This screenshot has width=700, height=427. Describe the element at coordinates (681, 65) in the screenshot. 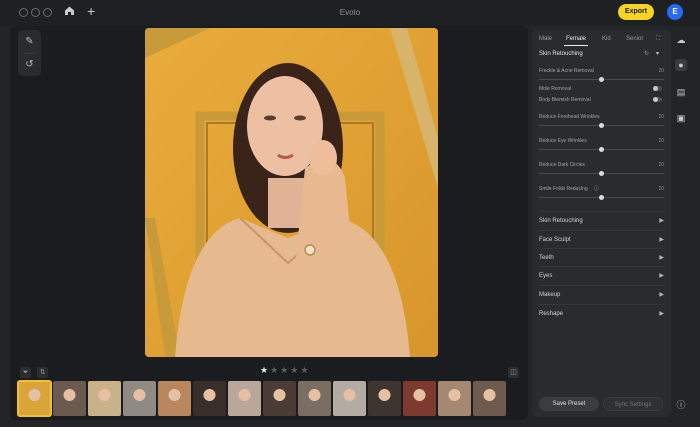

I see `portrait-icon: ●` at that location.